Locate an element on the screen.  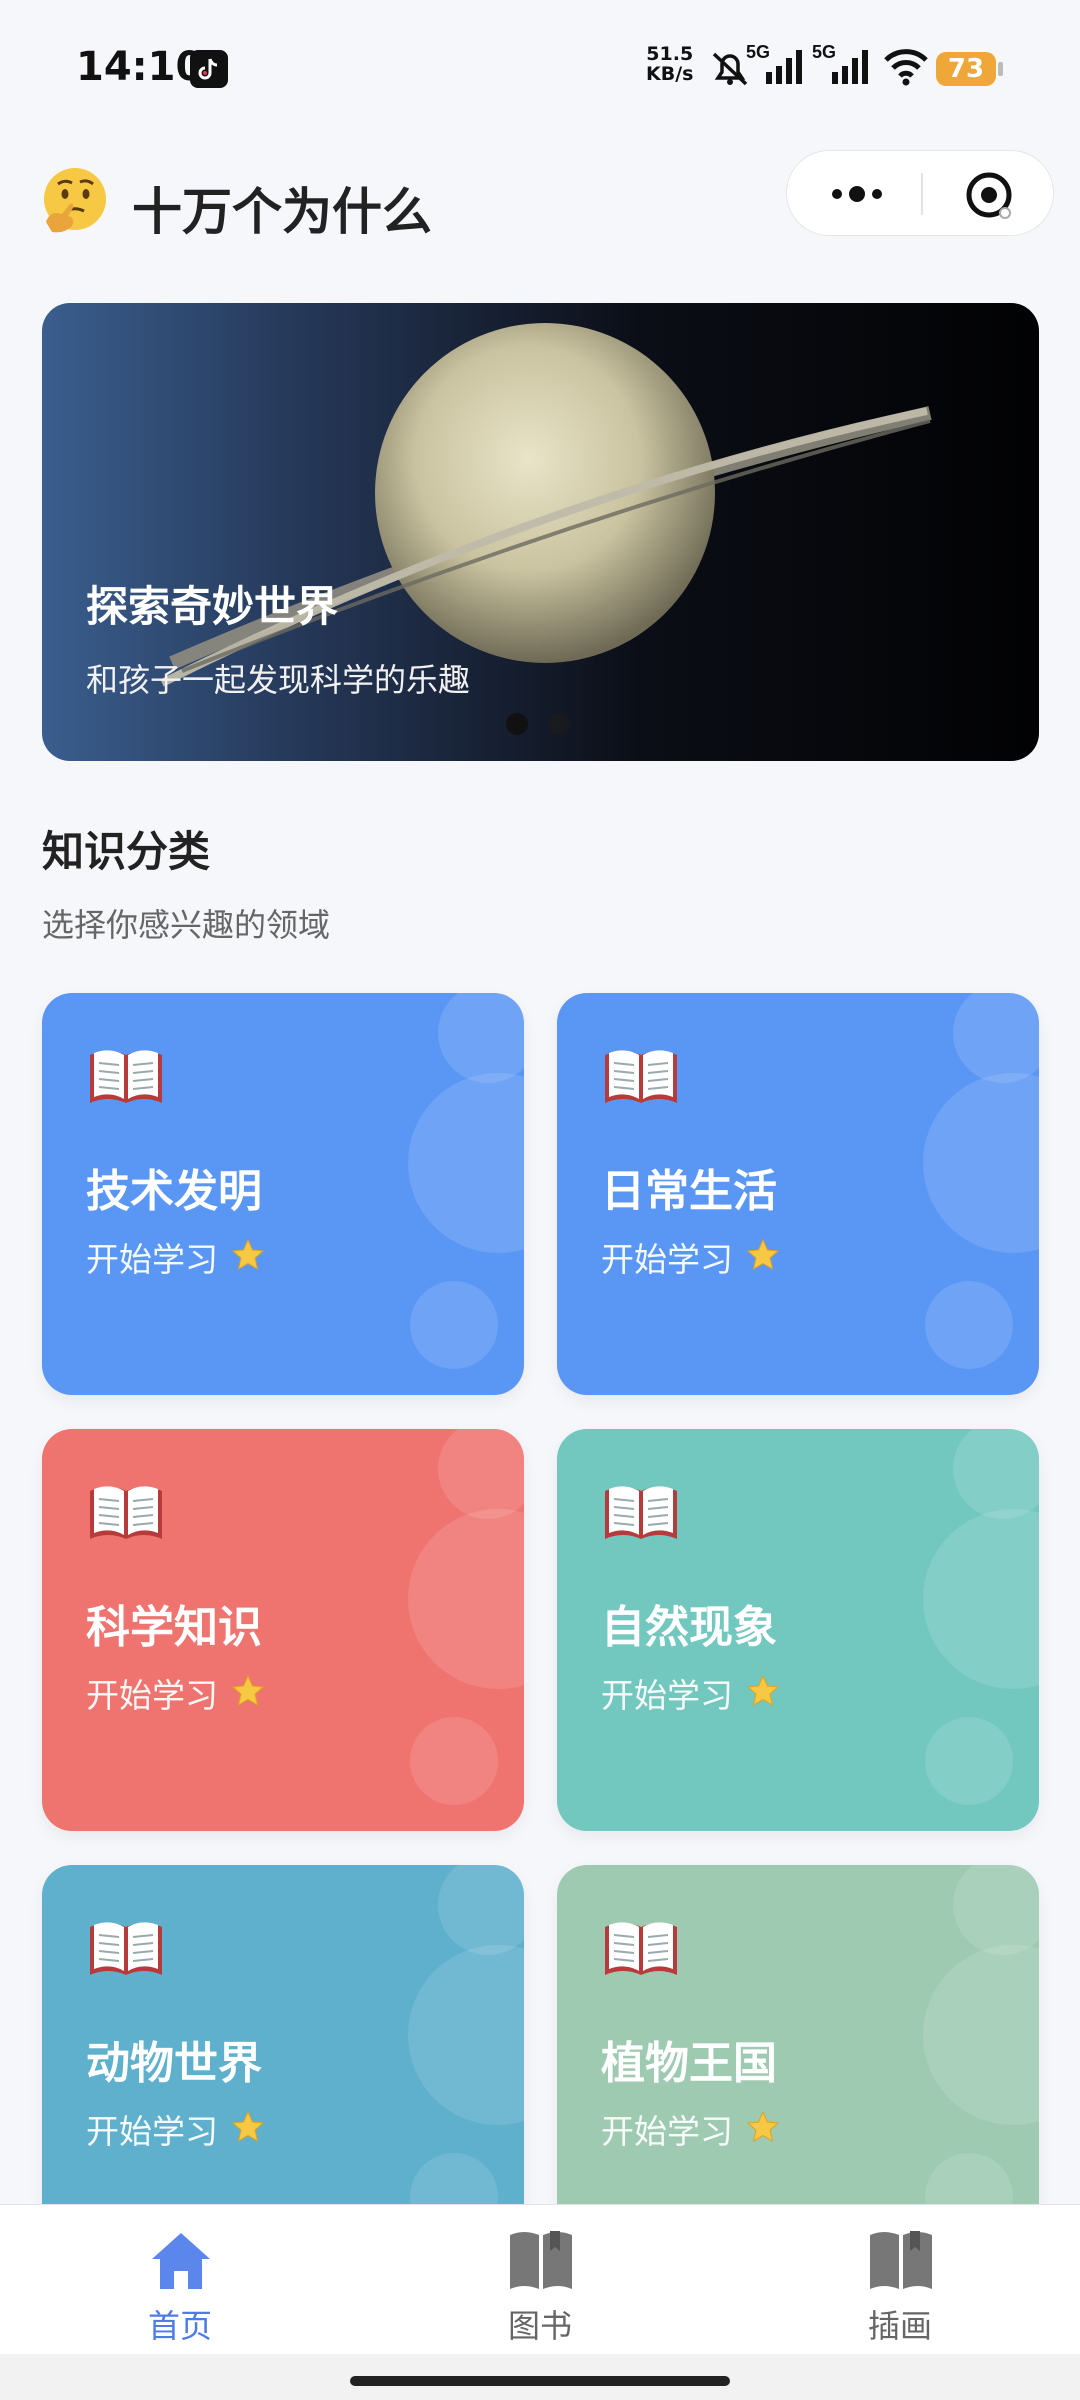
close-mini-program-icon is located at coordinates (989, 195).